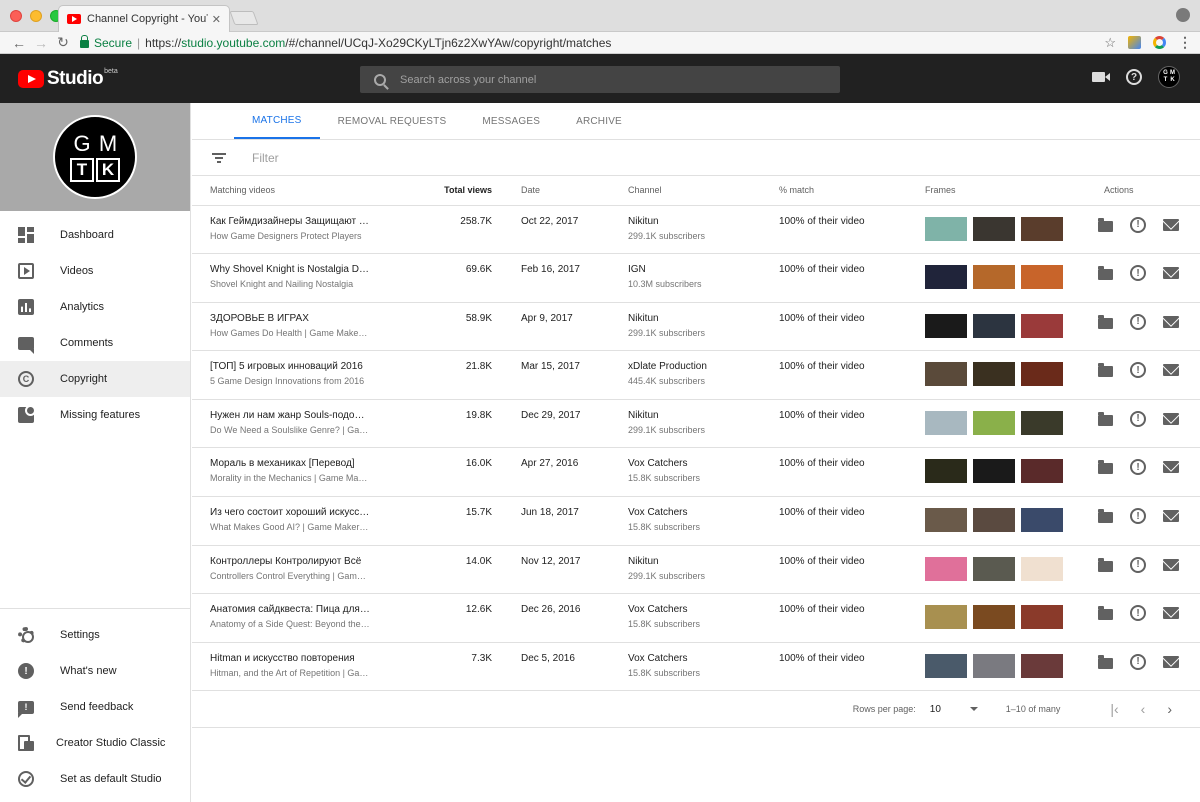 The width and height of the screenshot is (1200, 802). What do you see at coordinates (95, 157) in the screenshot?
I see `channel-avatar: G M T K` at bounding box center [95, 157].